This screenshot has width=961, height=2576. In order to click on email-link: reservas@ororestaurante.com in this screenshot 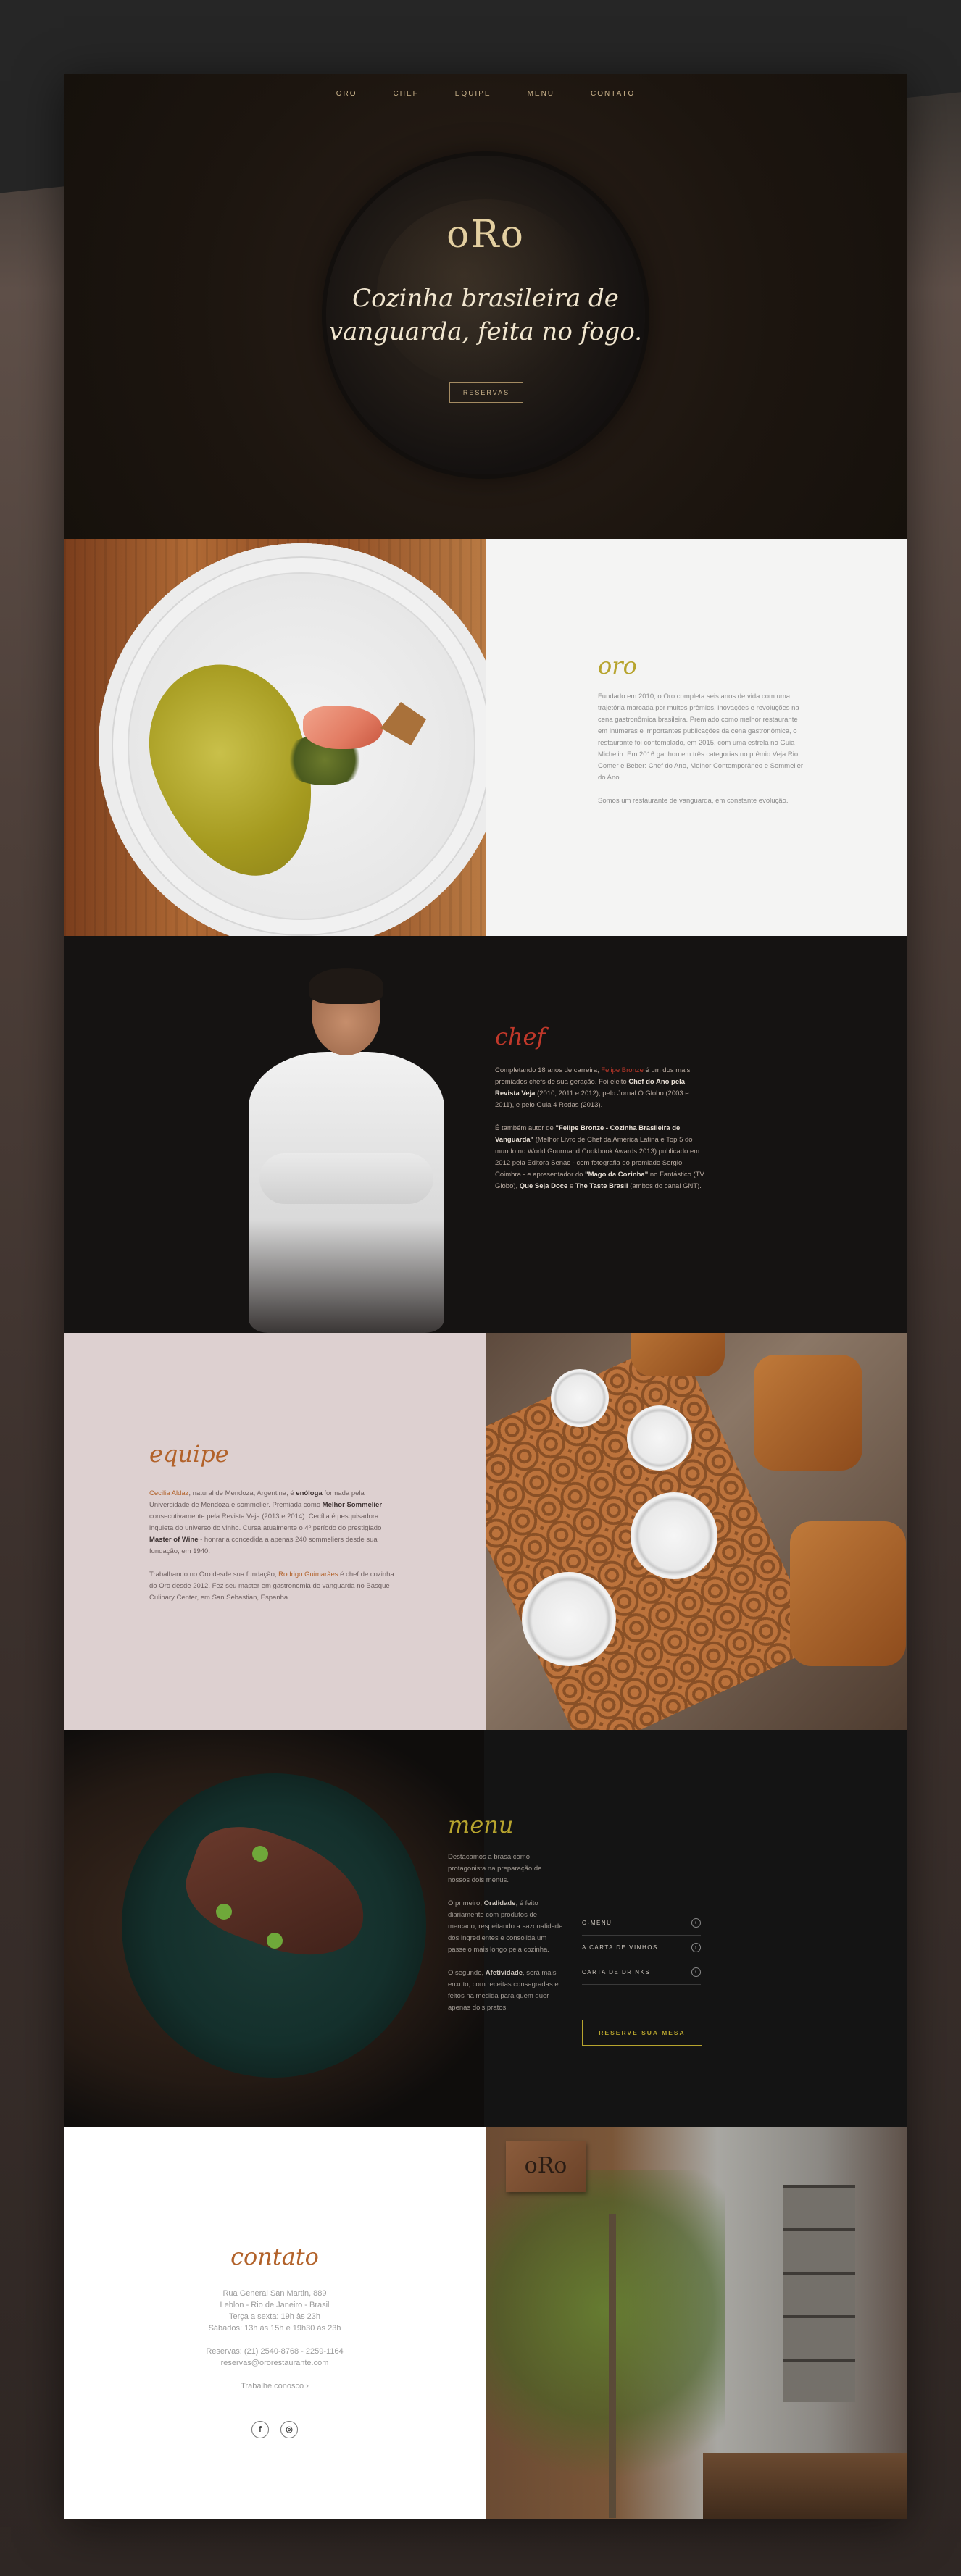, I will do `click(275, 2363)`.